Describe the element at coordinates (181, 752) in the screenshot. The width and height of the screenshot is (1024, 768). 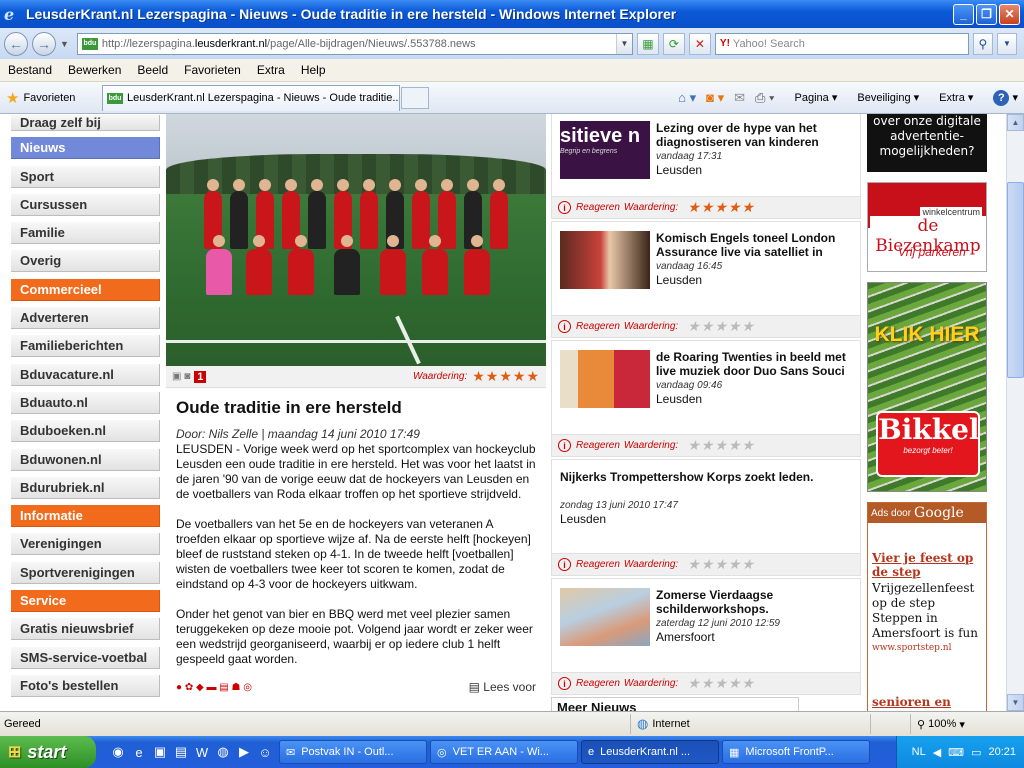
I see `quicklaunch-folder-icon: ▤` at that location.